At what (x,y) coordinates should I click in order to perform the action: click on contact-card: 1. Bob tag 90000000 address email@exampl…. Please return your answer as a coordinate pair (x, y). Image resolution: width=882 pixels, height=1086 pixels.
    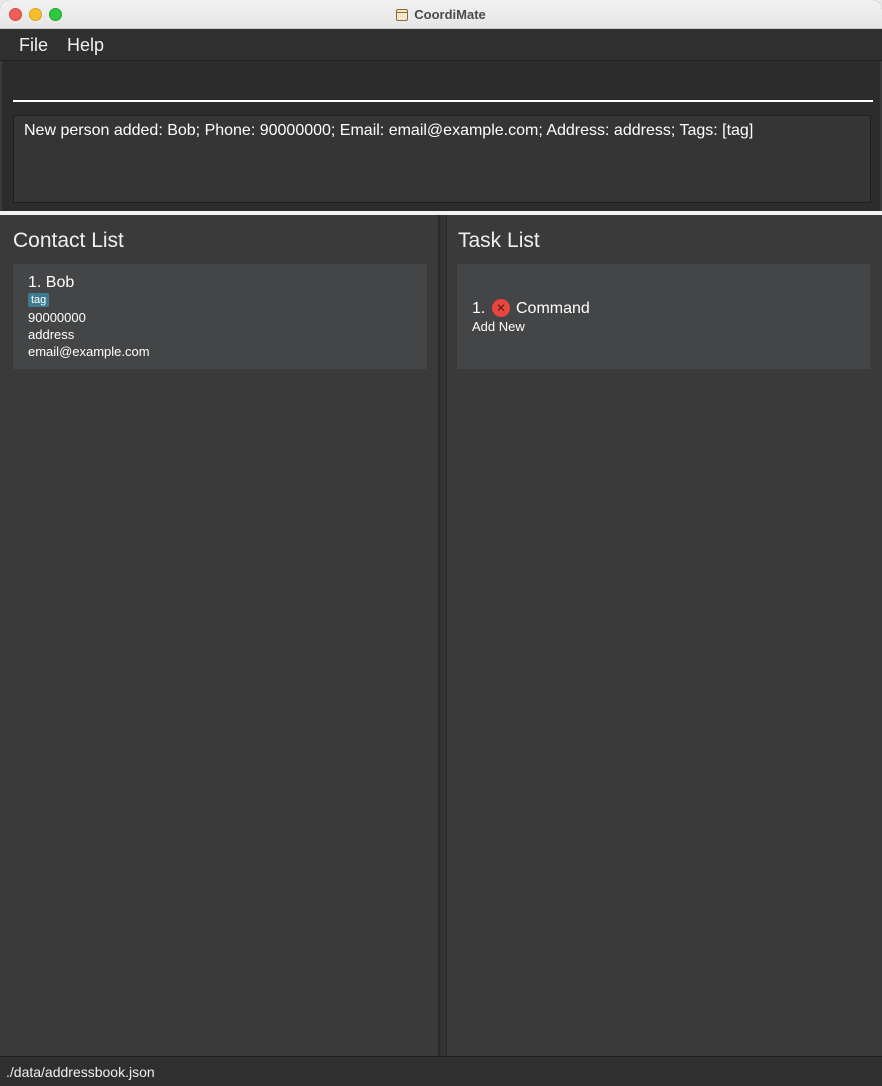
    Looking at the image, I should click on (220, 316).